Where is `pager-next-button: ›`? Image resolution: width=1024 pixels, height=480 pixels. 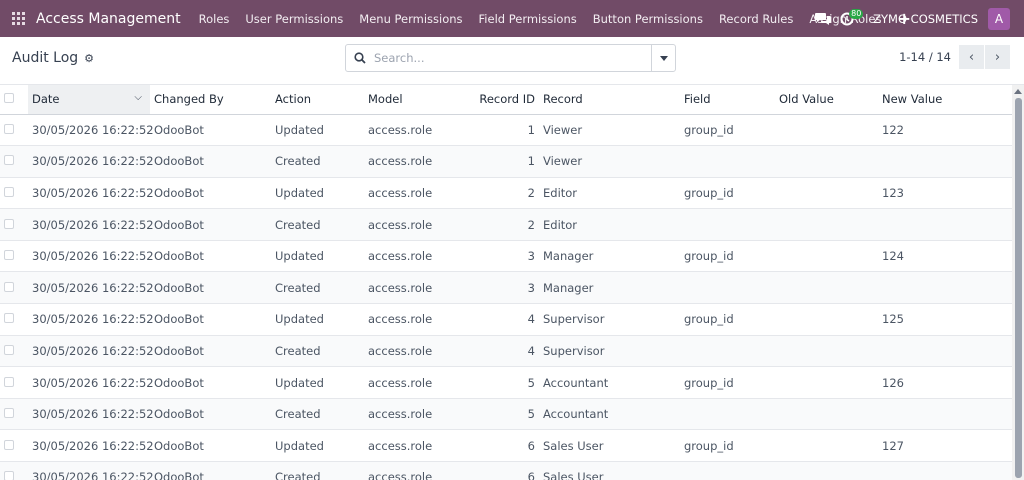 pager-next-button: › is located at coordinates (997, 57).